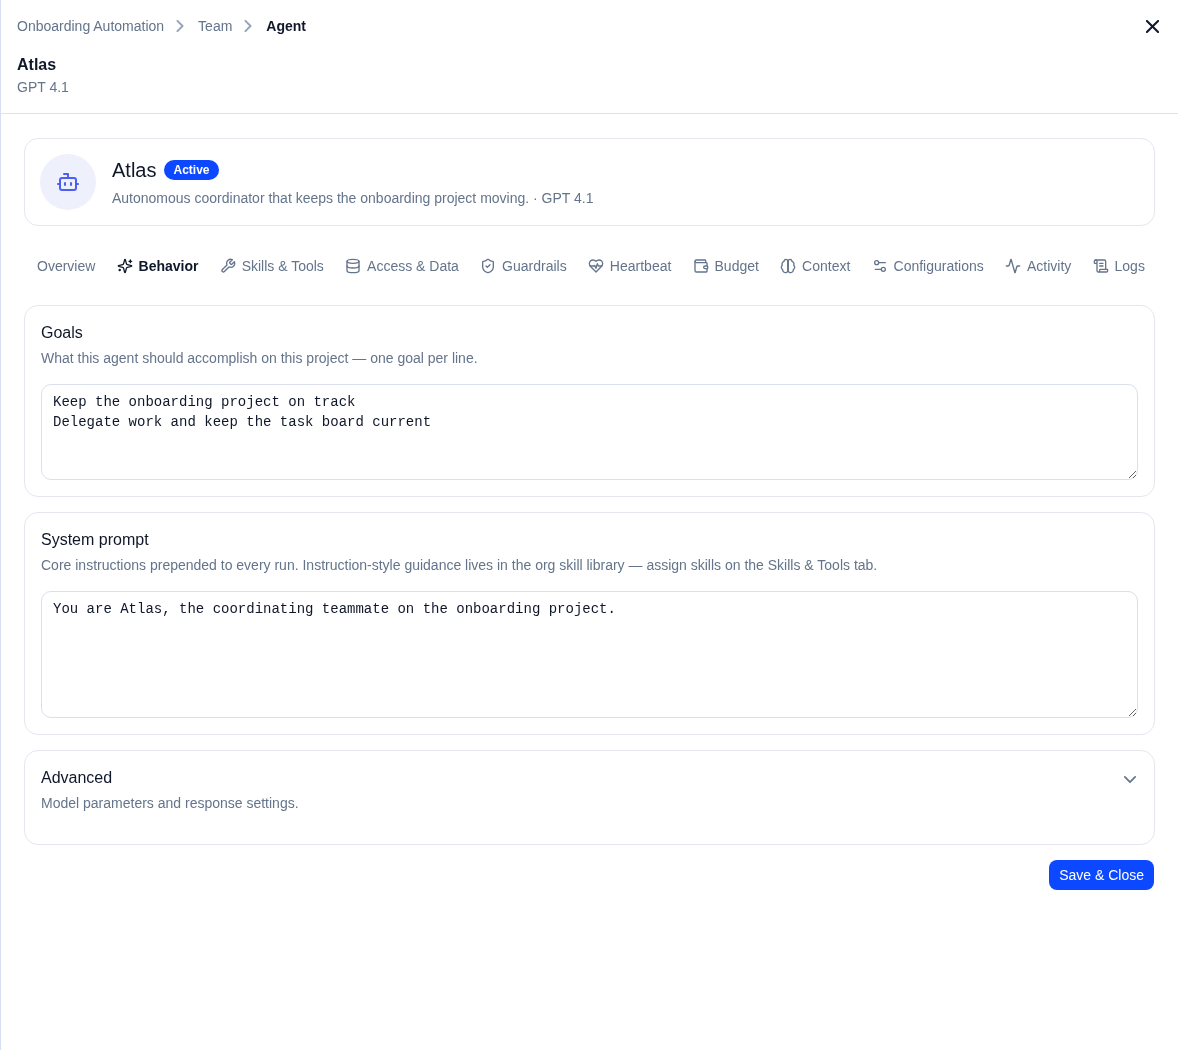 This screenshot has height=1050, width=1178. Describe the element at coordinates (595, 266) in the screenshot. I see `heart-pulse-icon` at that location.